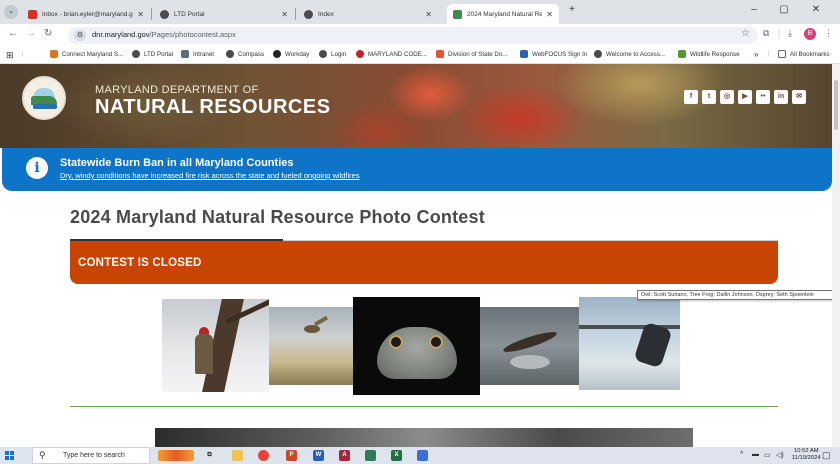  What do you see at coordinates (767, 455) in the screenshot?
I see `battery-icon: ▭` at bounding box center [767, 455].